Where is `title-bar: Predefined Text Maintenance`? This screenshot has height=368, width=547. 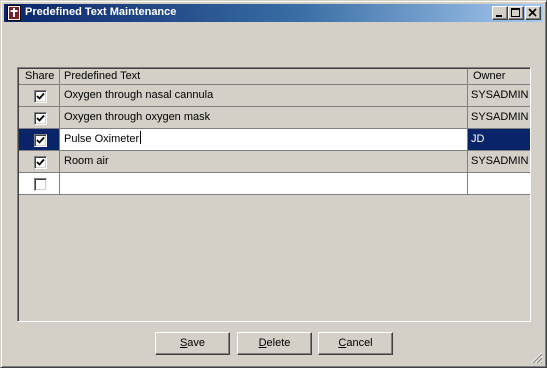
title-bar: Predefined Text Maintenance is located at coordinates (273, 13).